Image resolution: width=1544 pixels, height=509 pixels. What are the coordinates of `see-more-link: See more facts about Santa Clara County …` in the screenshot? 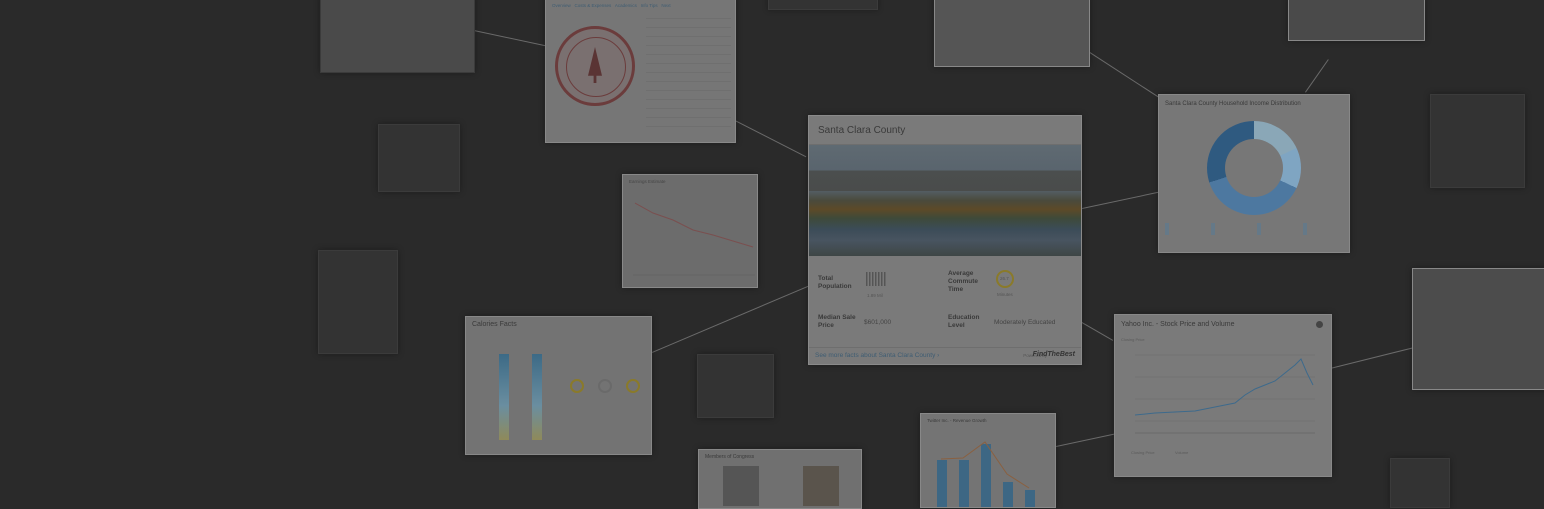 It's located at (877, 355).